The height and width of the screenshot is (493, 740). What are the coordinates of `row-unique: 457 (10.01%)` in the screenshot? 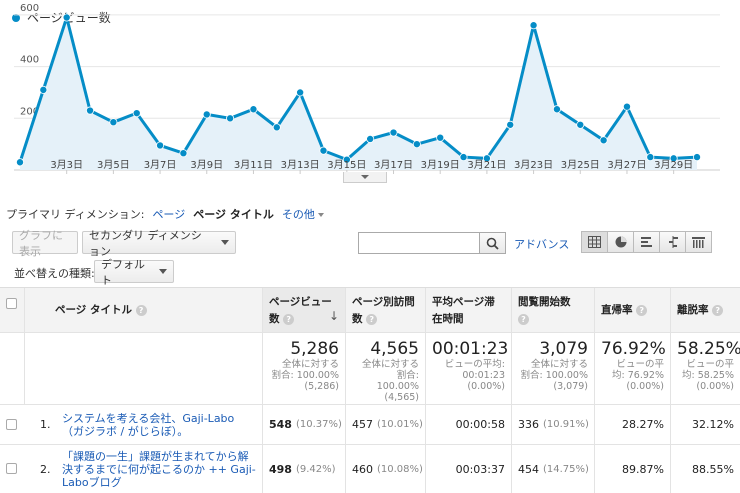 It's located at (385, 424).